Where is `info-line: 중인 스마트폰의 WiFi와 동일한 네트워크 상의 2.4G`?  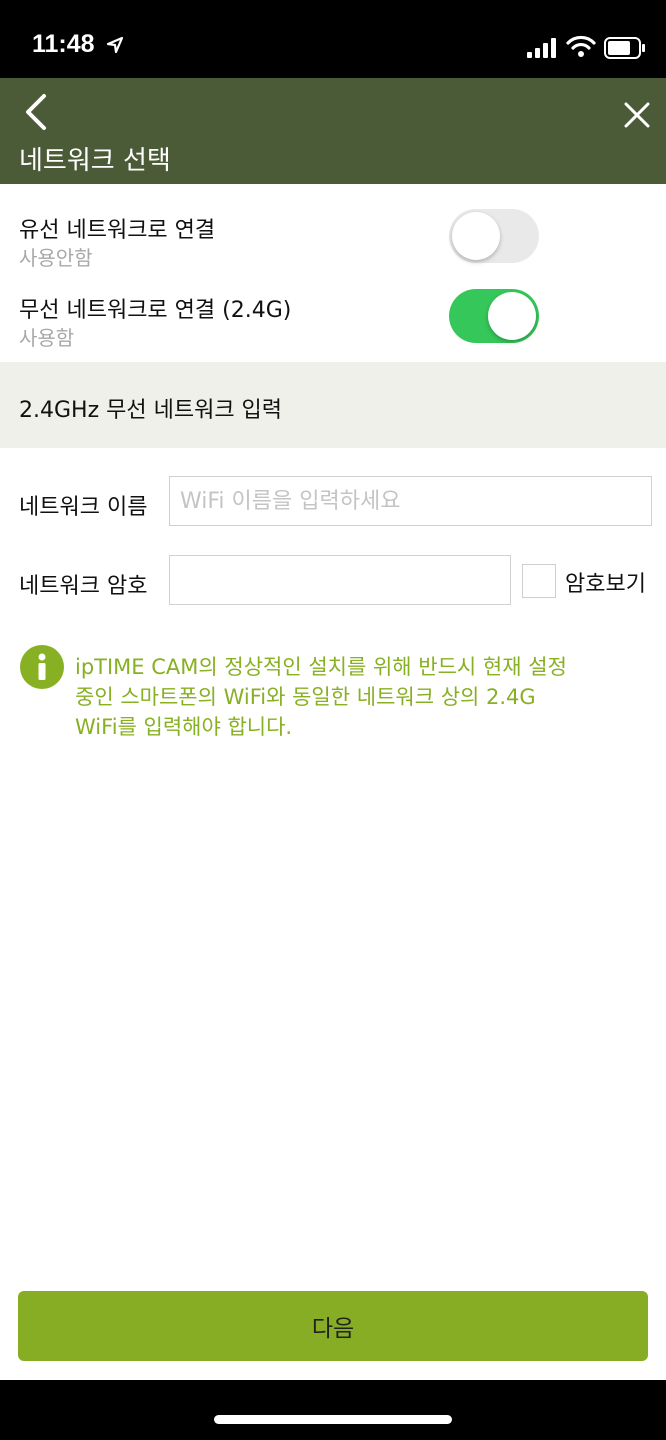 info-line: 중인 스마트폰의 WiFi와 동일한 네트워크 상의 2.4G is located at coordinates (305, 697).